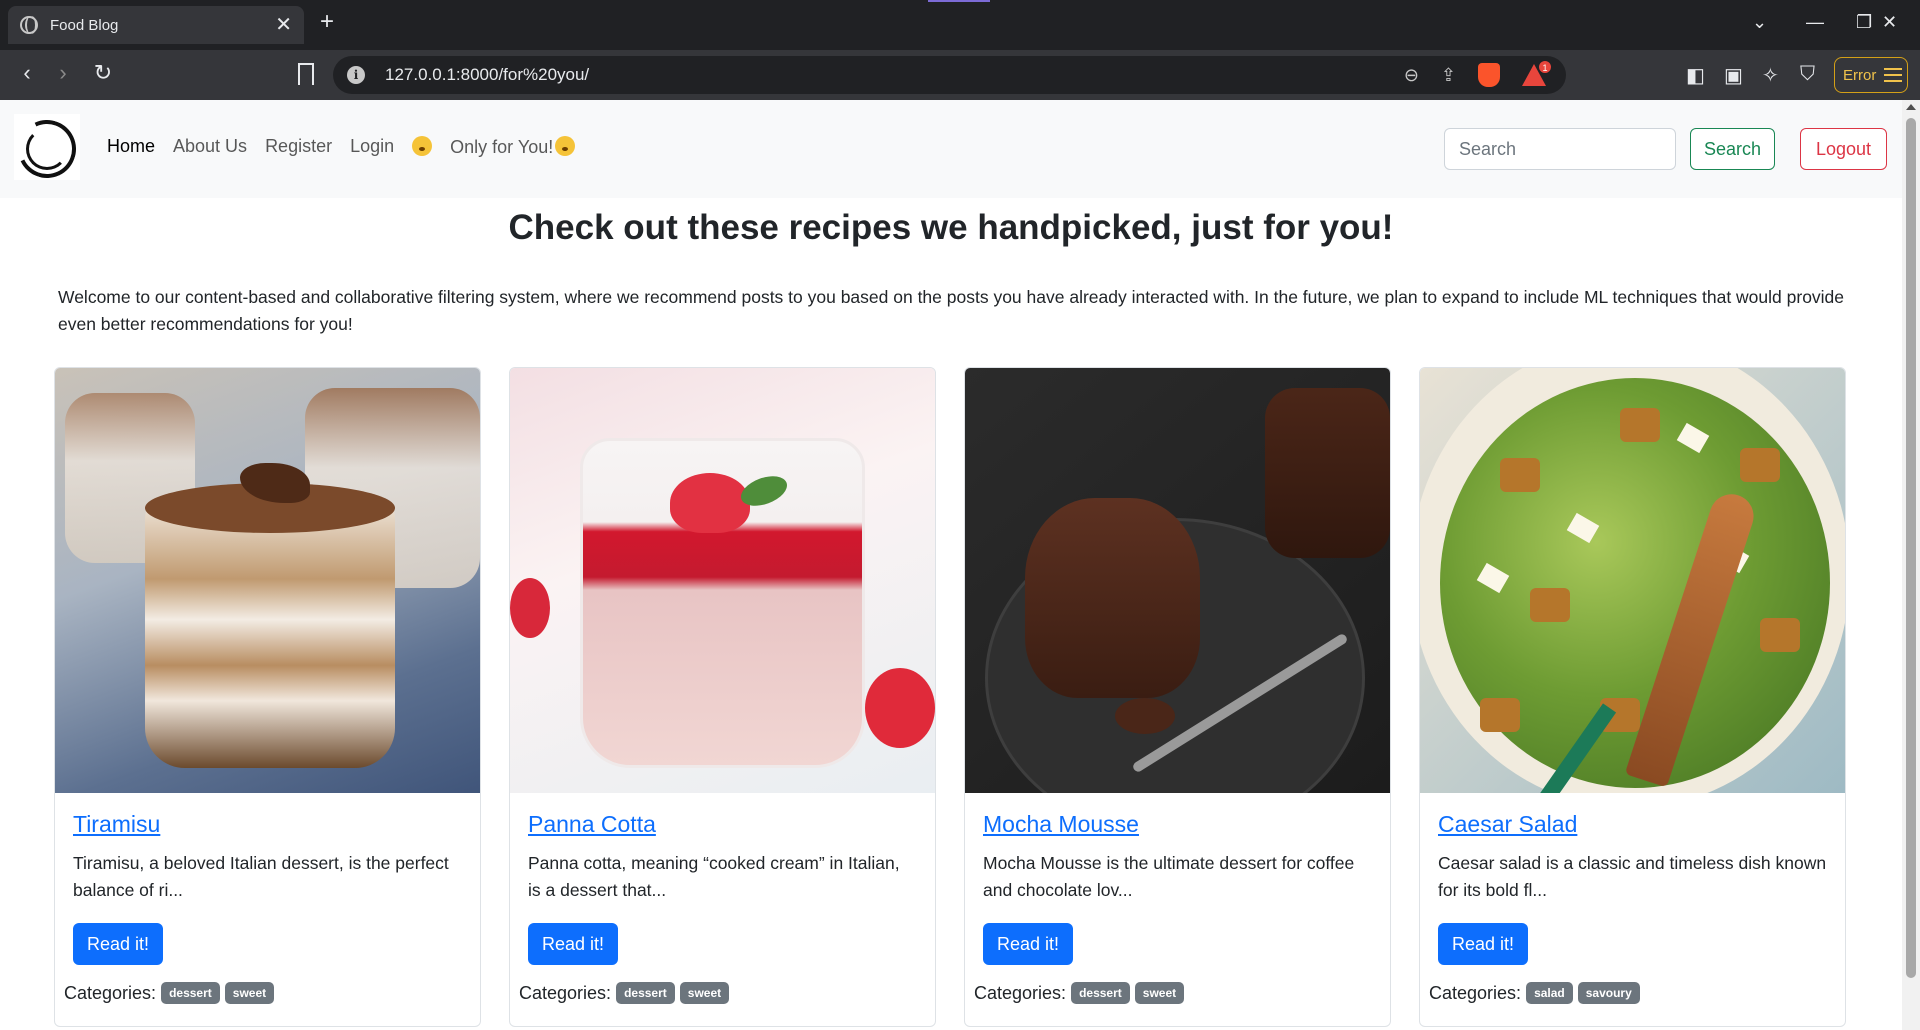 This screenshot has height=1030, width=1920. I want to click on forward-icon: ›, so click(63, 73).